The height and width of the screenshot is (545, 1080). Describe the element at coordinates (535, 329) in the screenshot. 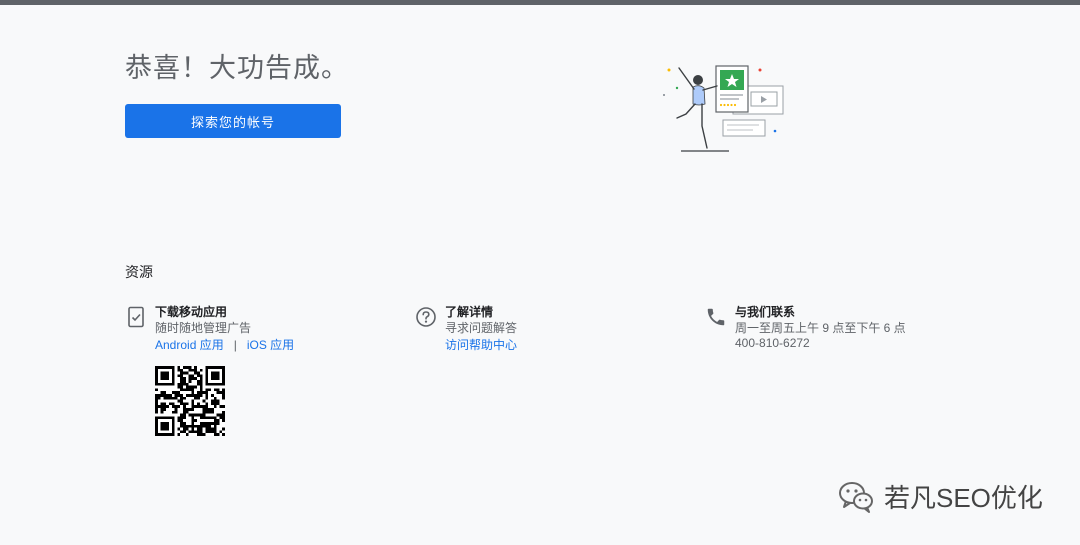

I see `resource-help: 了解详情 寻求问题解答 访问帮助中心` at that location.